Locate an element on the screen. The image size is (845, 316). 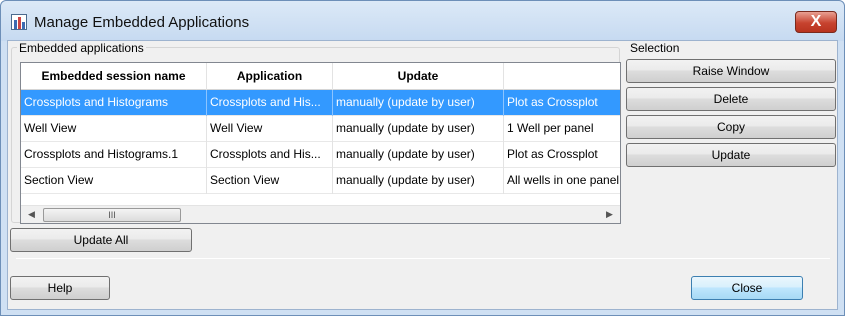
raise-window-button: Raise Window is located at coordinates (731, 71).